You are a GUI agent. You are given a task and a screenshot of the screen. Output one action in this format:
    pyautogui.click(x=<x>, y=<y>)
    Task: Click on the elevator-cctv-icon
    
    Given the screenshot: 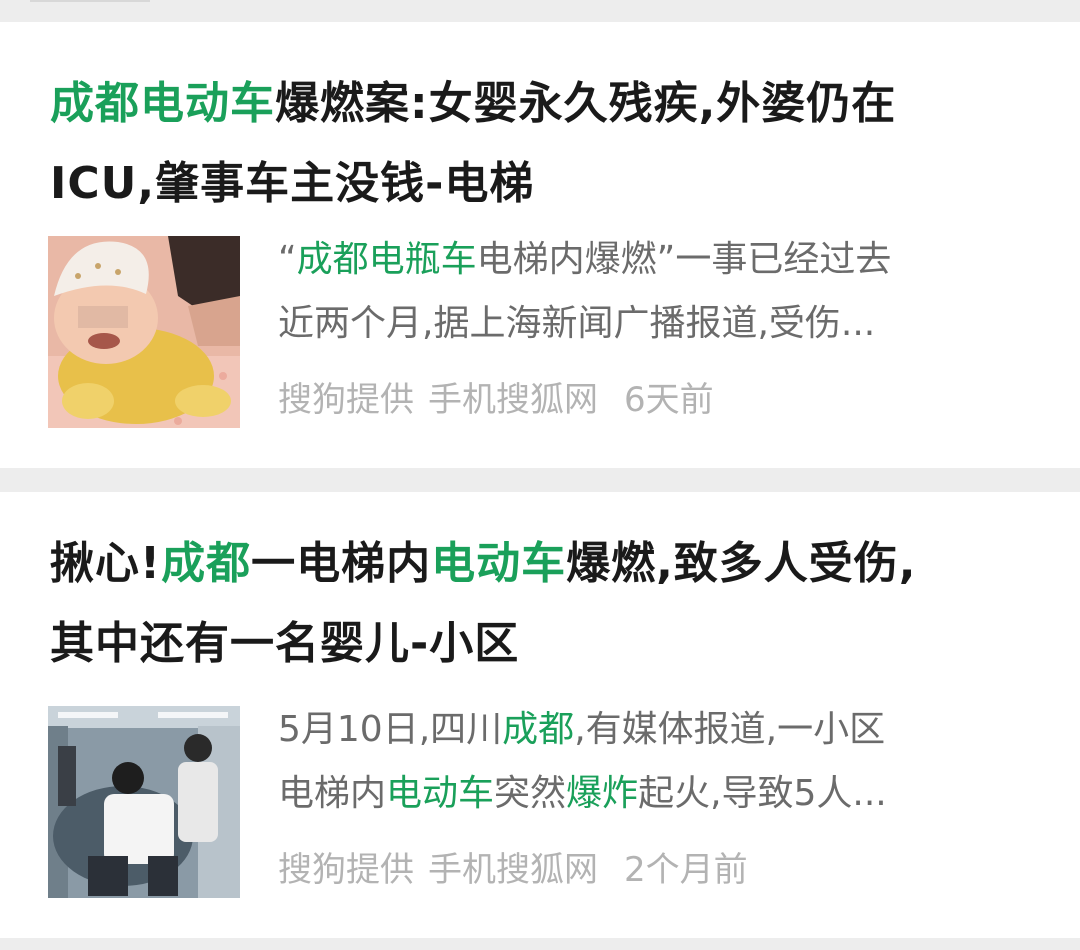 What is the action you would take?
    pyautogui.click(x=144, y=802)
    